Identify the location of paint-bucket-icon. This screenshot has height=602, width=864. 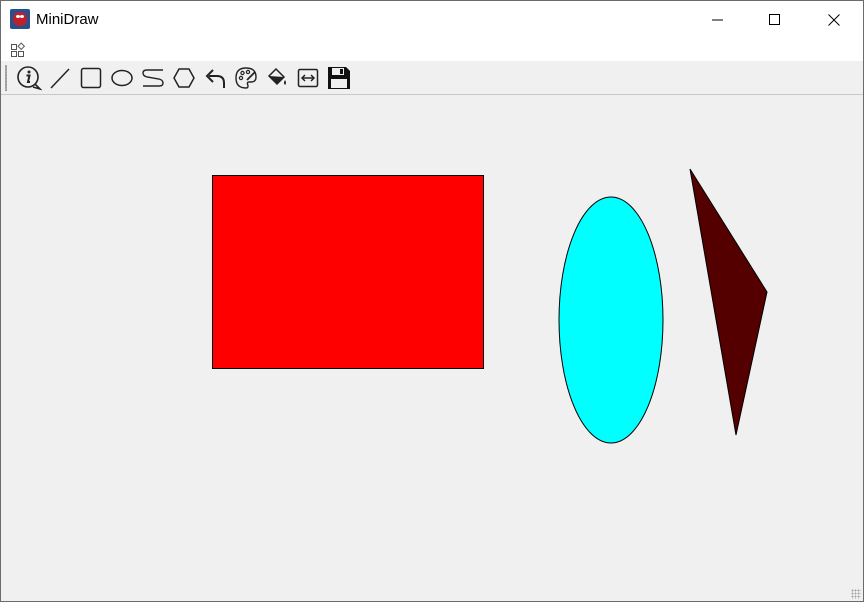
(276, 76).